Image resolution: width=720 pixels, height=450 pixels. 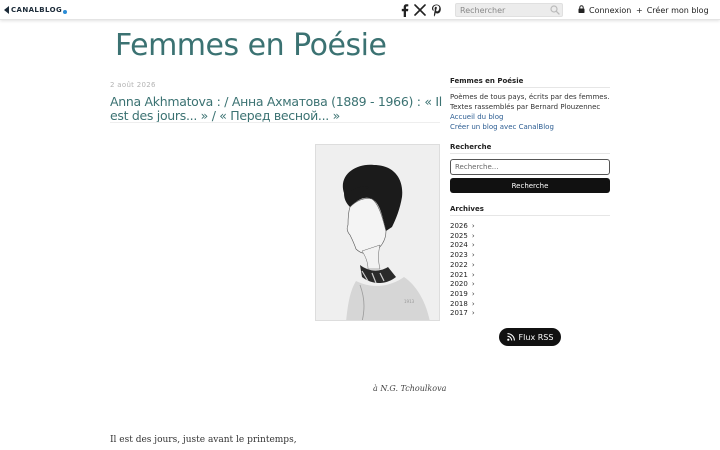 I want to click on post-date: 2 août 2026, so click(x=133, y=85).